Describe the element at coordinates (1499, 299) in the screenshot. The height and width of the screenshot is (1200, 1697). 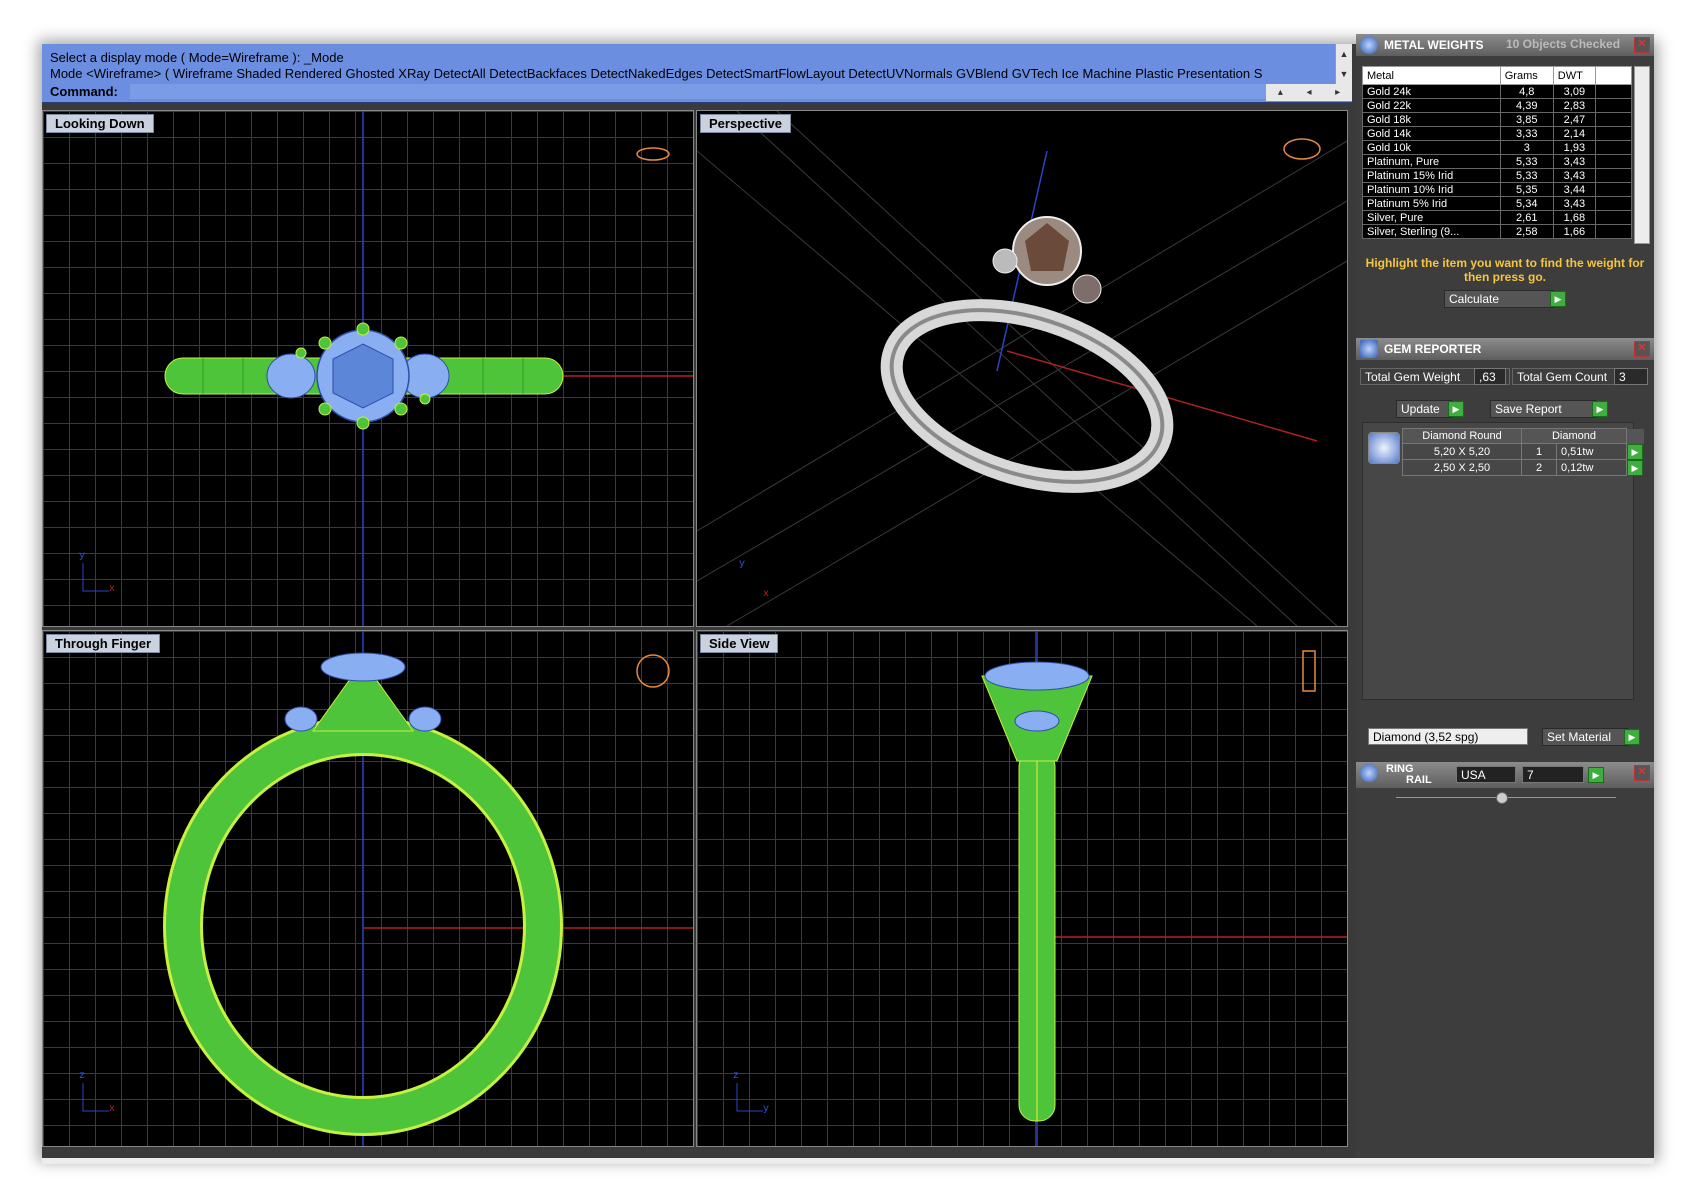
I see `calculate-button: Calculate` at that location.